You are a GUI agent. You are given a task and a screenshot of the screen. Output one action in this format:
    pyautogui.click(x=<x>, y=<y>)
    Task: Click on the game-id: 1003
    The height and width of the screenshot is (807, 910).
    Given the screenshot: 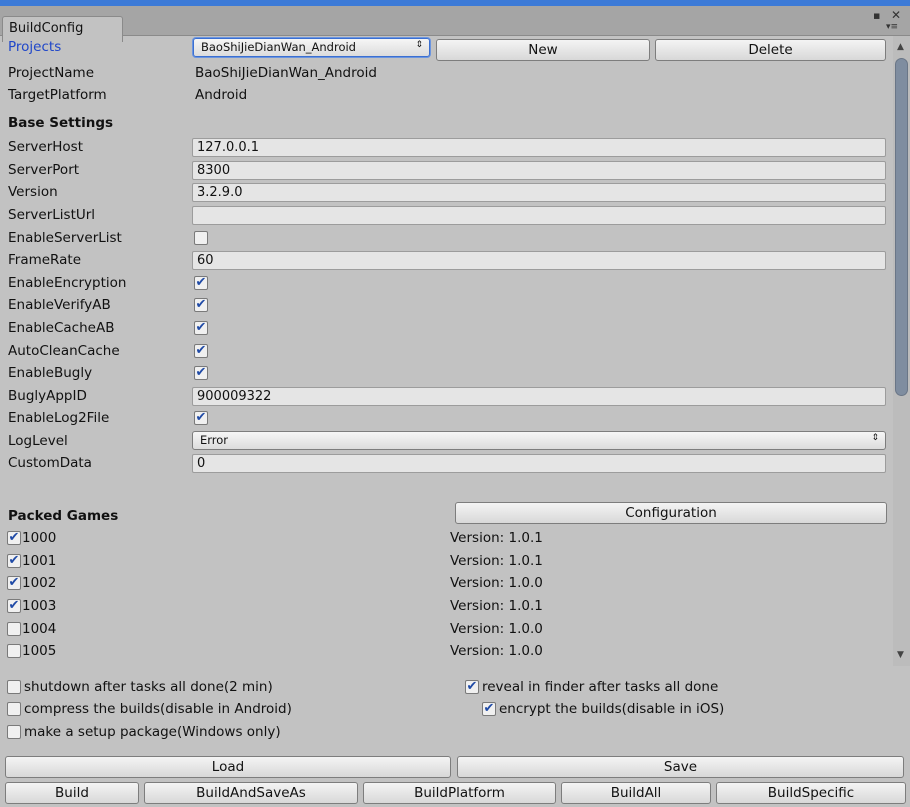 What is the action you would take?
    pyautogui.click(x=39, y=606)
    